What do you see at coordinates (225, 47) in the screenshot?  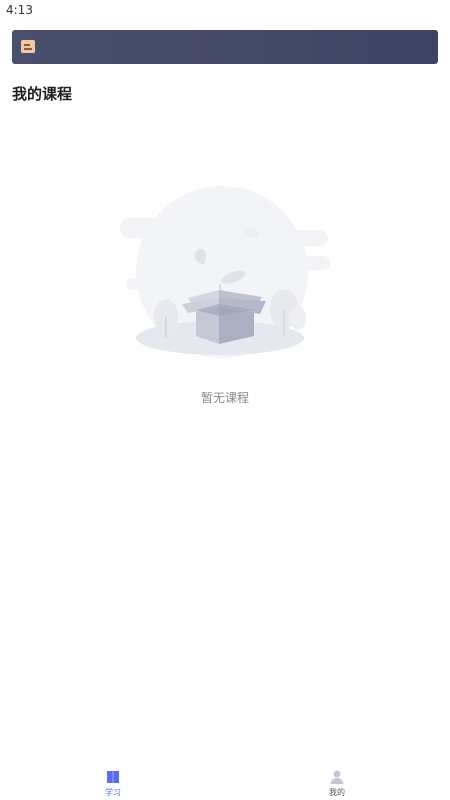 I see `header-banner` at bounding box center [225, 47].